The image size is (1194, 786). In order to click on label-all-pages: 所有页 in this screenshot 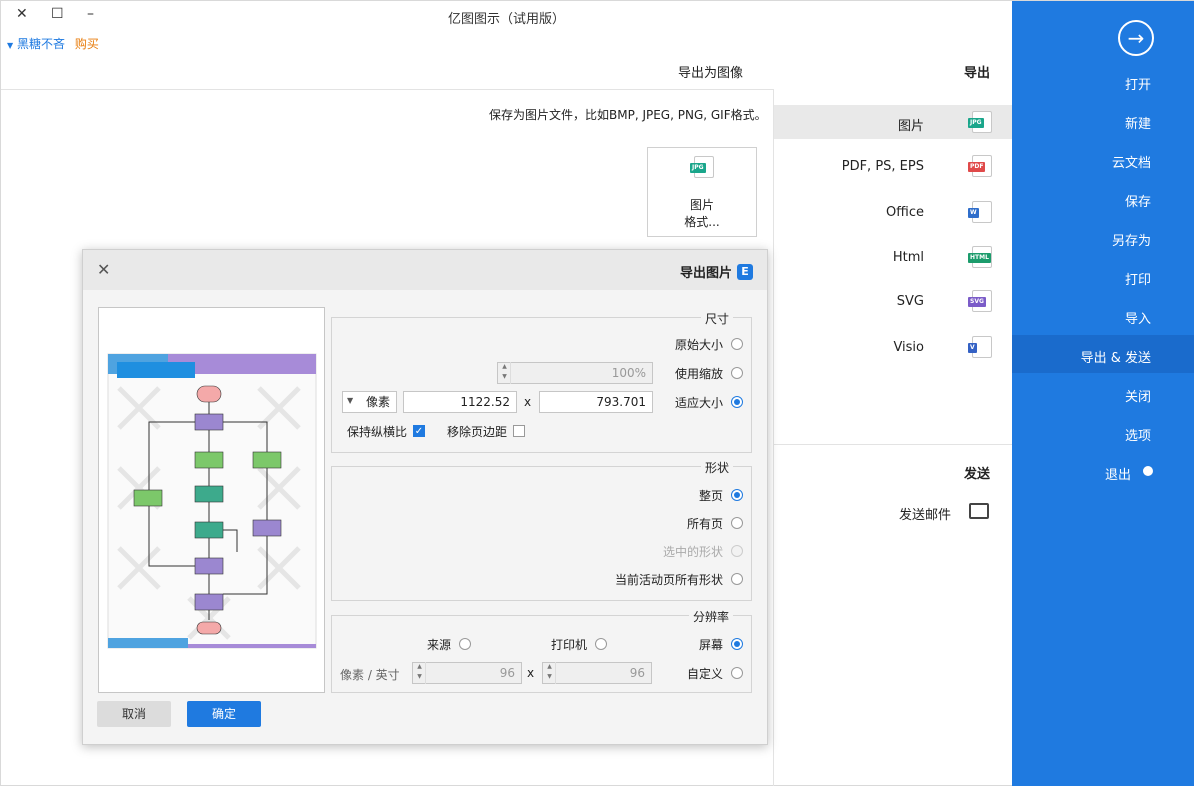, I will do `click(704, 524)`.